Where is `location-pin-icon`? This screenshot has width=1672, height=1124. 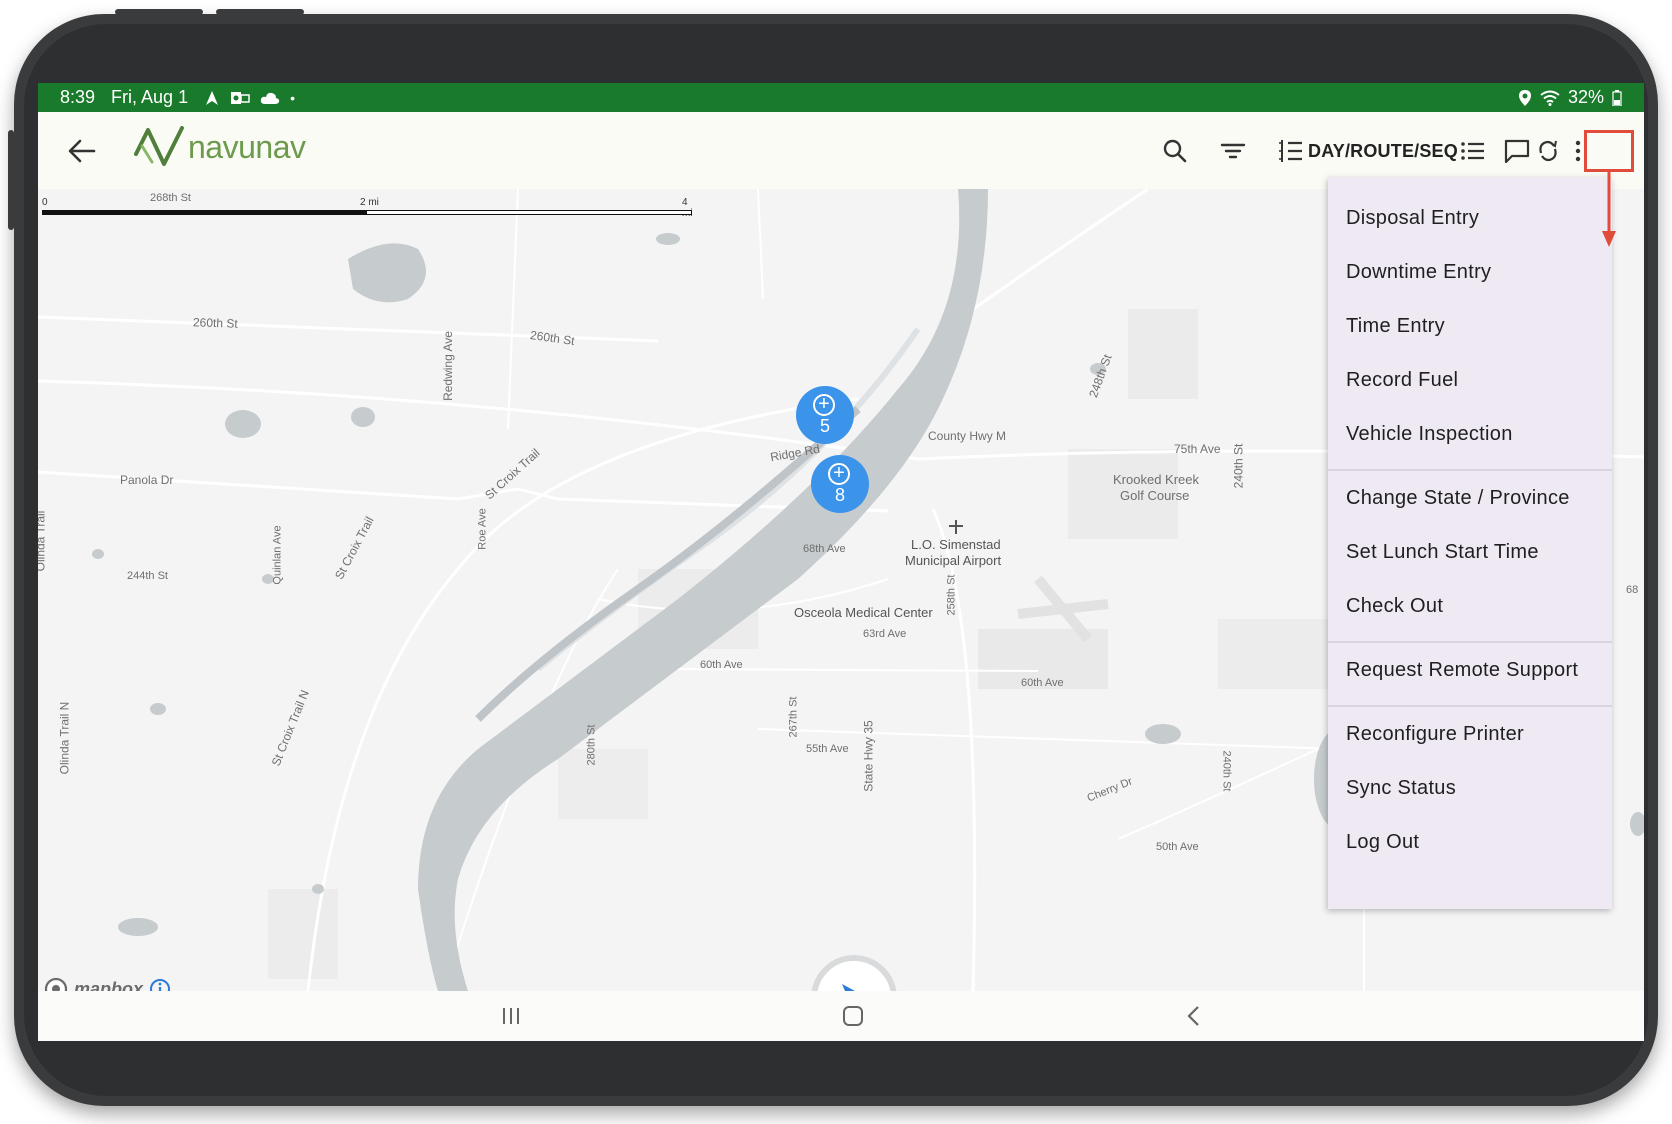 location-pin-icon is located at coordinates (1524, 97).